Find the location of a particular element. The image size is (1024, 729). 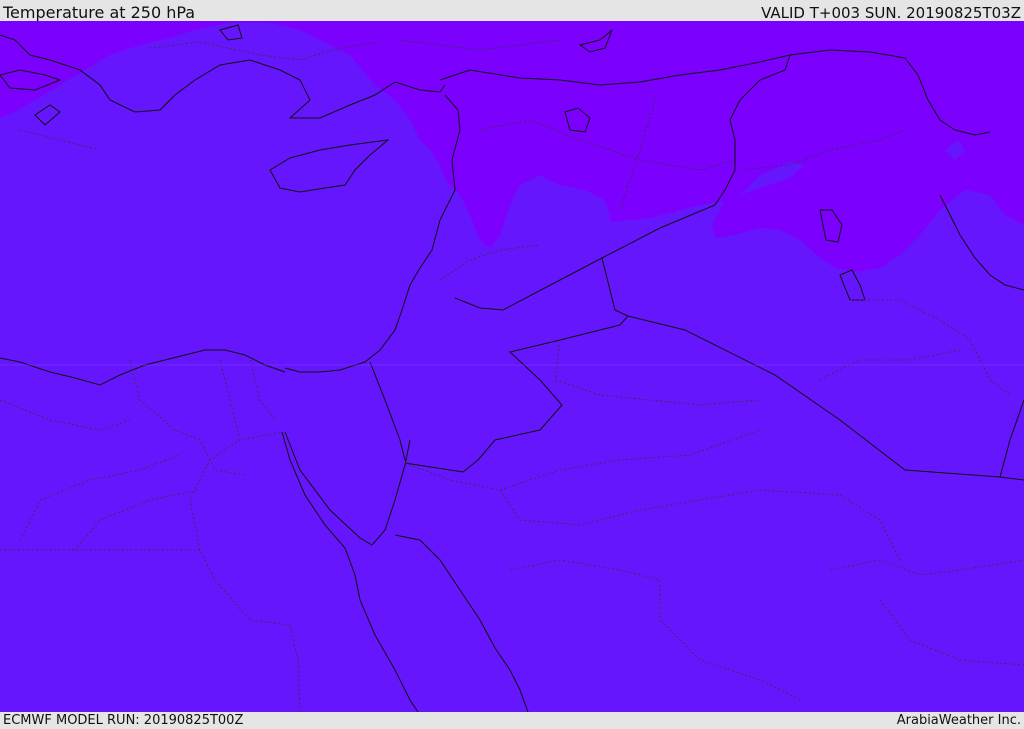

credit-label: ArabiaWeather Inc. is located at coordinates (958, 720).